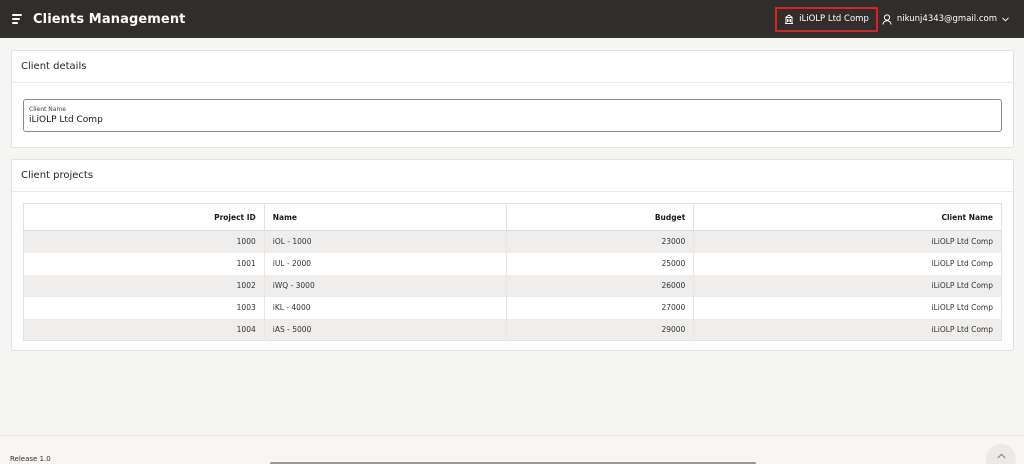 This screenshot has height=464, width=1024. What do you see at coordinates (600, 241) in the screenshot?
I see `cell-budget: 23000` at bounding box center [600, 241].